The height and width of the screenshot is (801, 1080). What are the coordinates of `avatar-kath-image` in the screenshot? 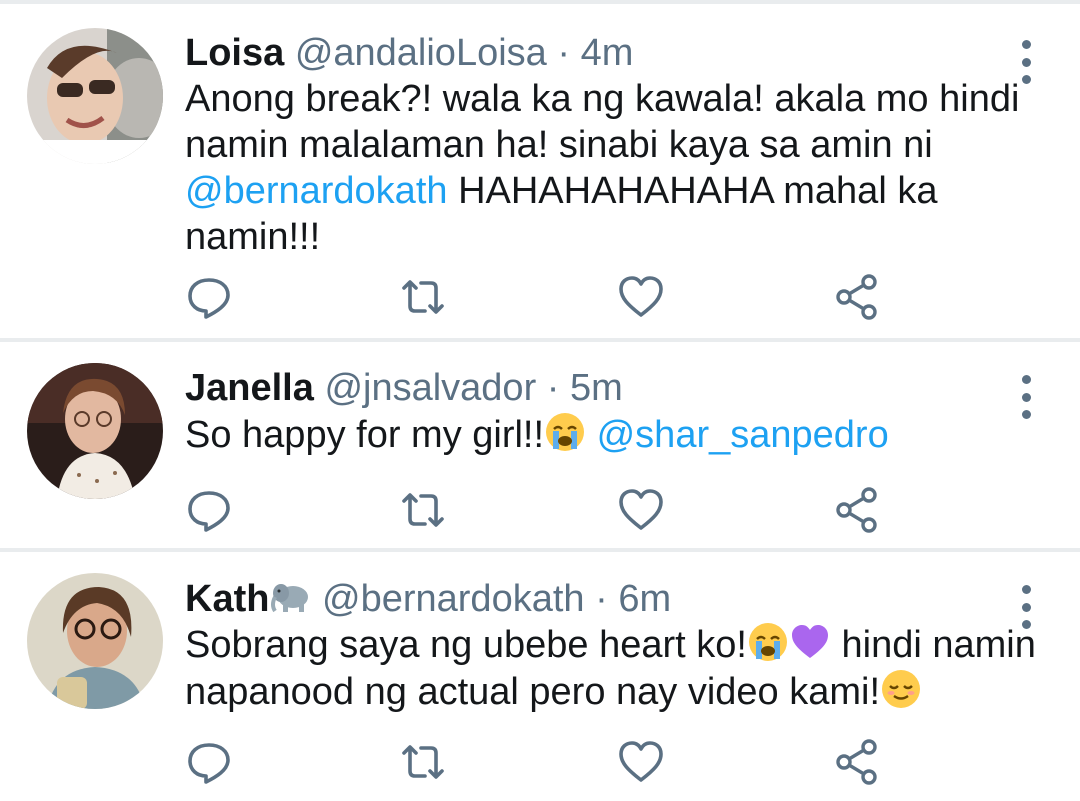 It's located at (95, 641).